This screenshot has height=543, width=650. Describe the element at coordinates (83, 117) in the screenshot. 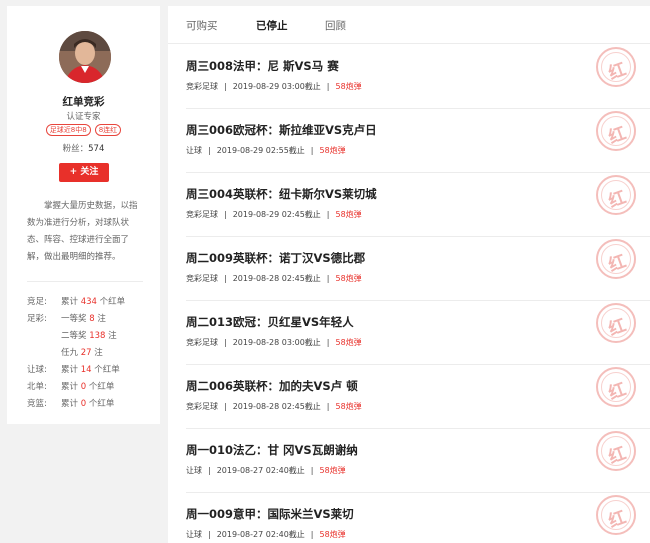

I see `certification-label: 认证专家` at that location.